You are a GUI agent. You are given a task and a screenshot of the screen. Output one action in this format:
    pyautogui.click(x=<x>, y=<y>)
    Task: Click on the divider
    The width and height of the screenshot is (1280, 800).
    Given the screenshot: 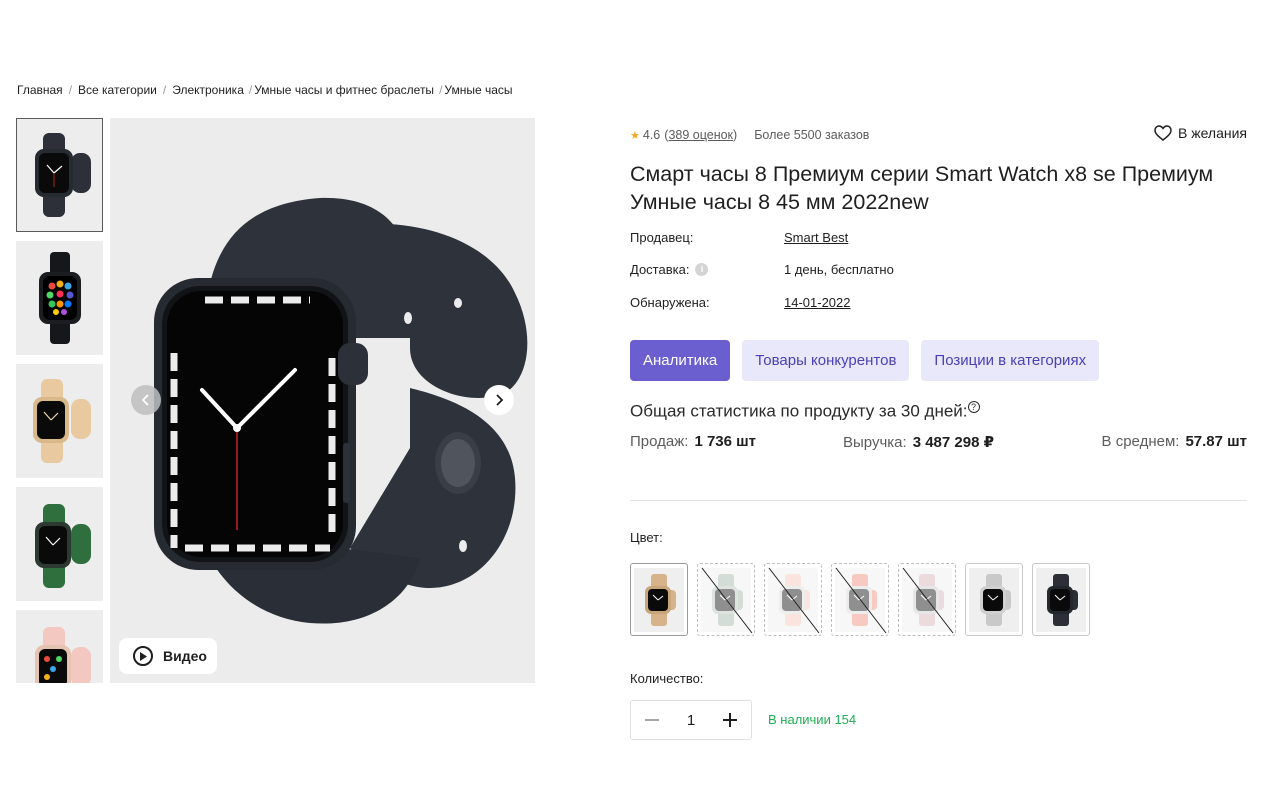 What is the action you would take?
    pyautogui.click(x=938, y=500)
    